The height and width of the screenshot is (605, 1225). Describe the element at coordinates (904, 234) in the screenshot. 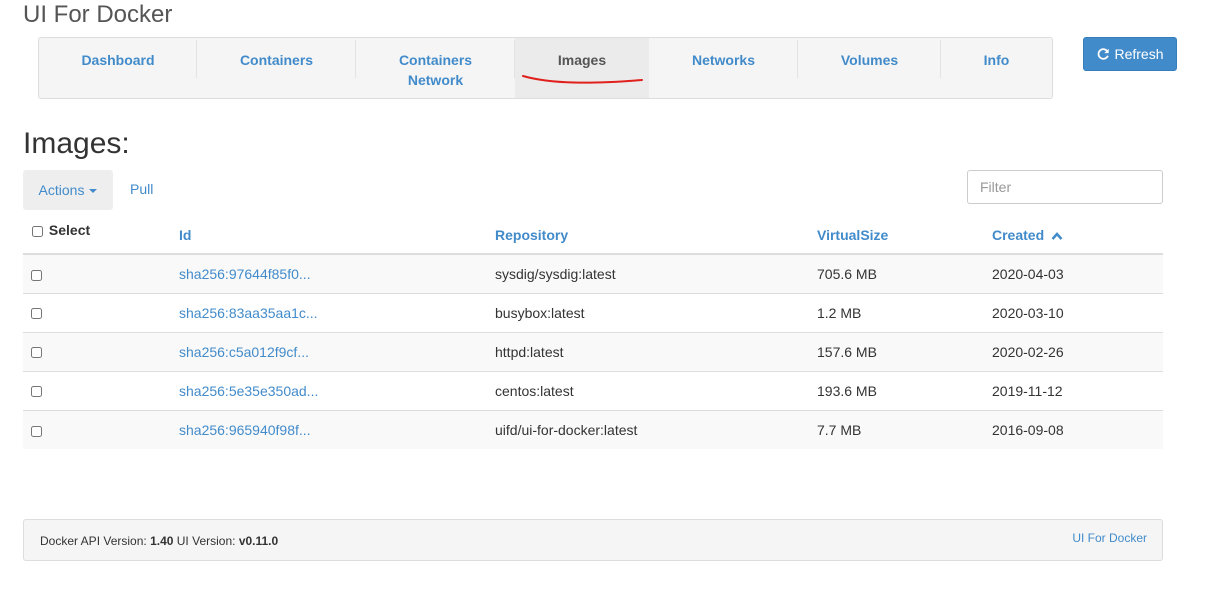

I see `virtualsize-column-header: VirtualSize` at that location.